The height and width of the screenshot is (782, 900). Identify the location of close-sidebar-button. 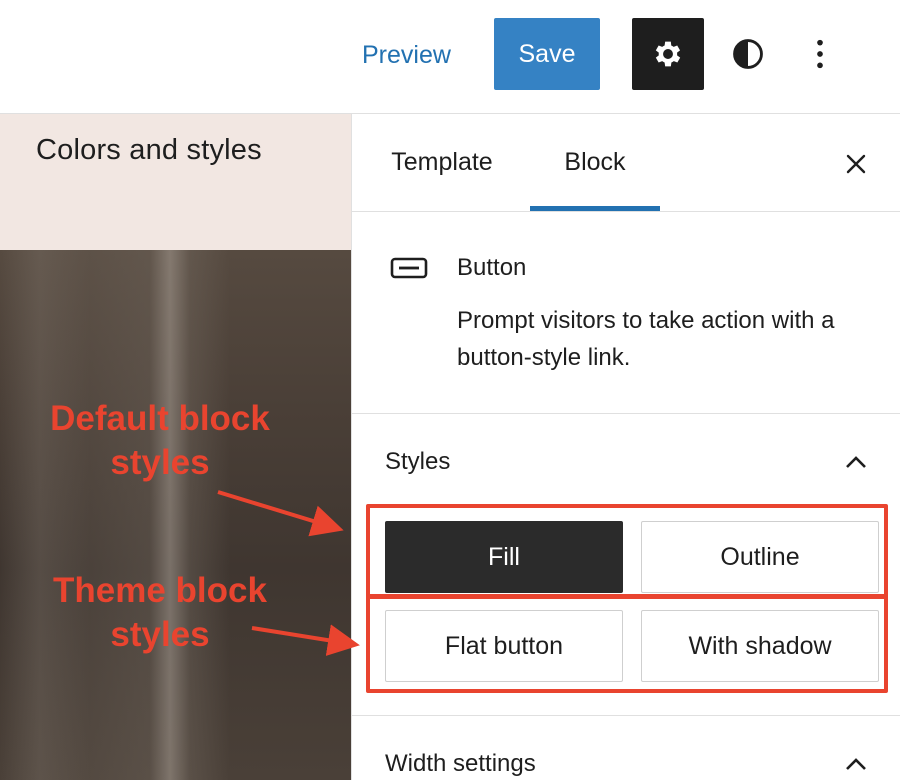
(856, 164).